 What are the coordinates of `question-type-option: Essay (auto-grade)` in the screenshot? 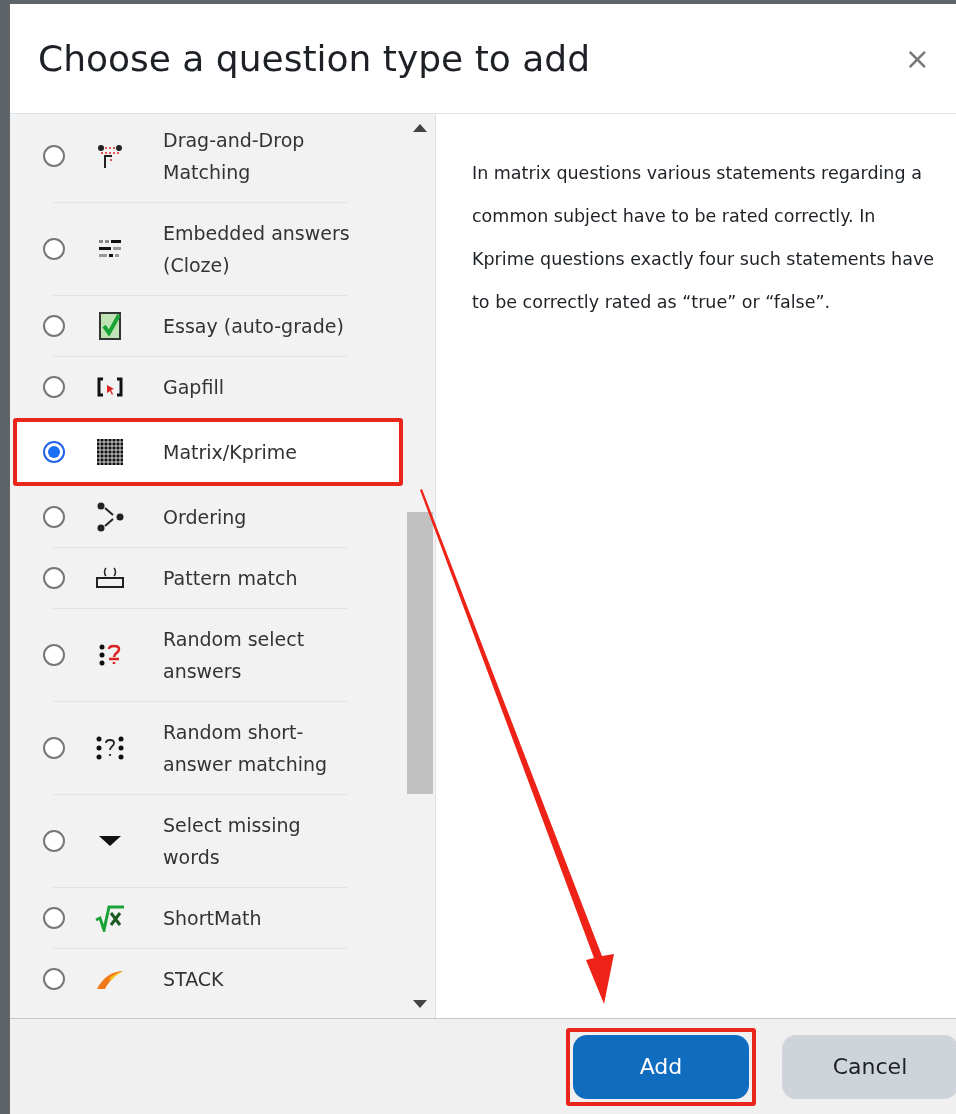 It's located at (207, 326).